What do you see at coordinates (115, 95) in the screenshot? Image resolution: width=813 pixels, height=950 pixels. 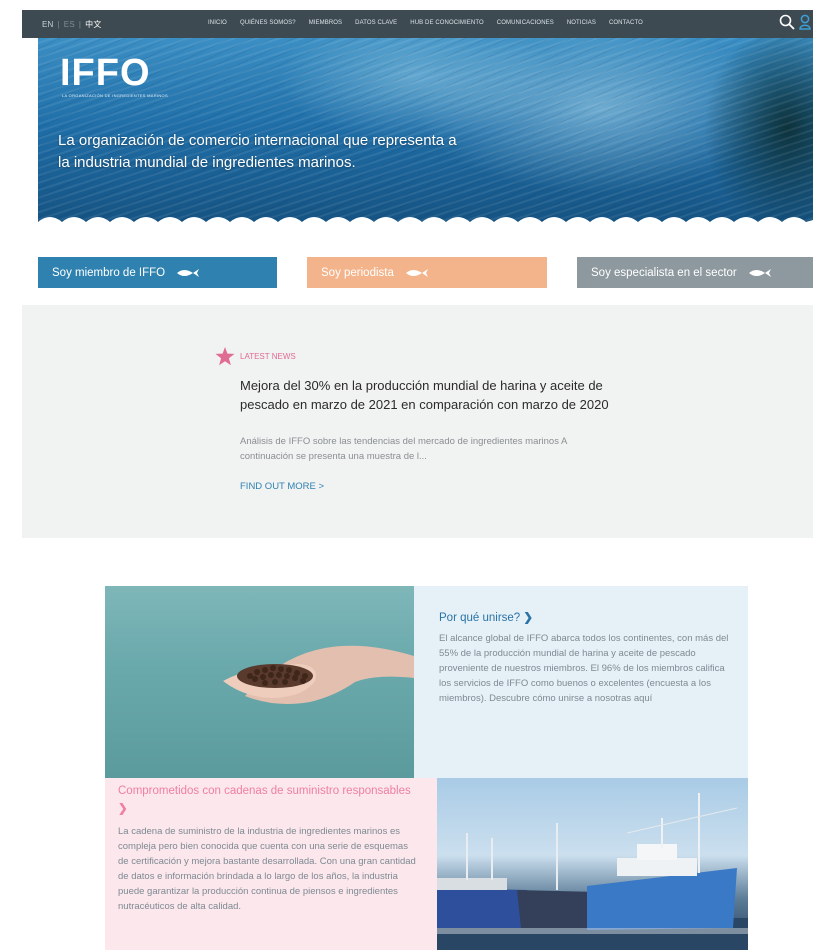 I see `logo-subtitle: LA ORGANIZACIÓN DE INGREDIENTES MARINOS` at bounding box center [115, 95].